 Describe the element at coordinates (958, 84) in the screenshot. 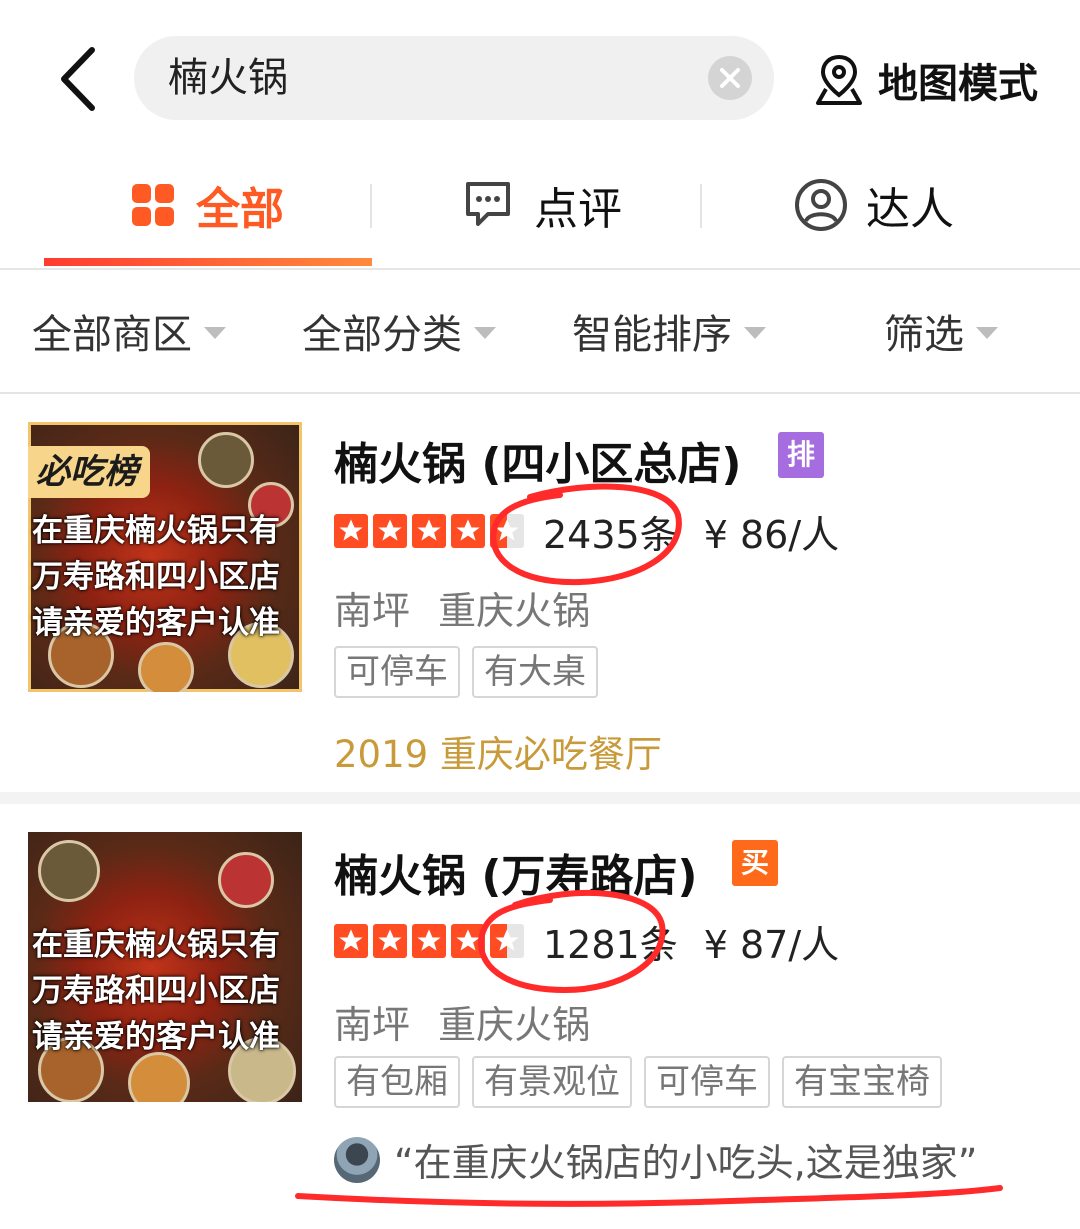

I see `map-mode-label: 地图模式` at that location.